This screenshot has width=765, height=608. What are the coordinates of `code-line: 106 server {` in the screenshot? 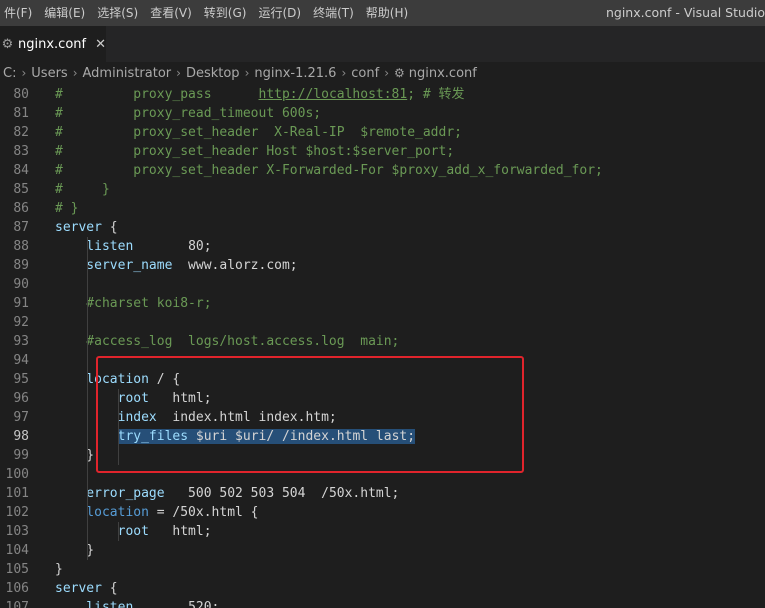 It's located at (382, 588).